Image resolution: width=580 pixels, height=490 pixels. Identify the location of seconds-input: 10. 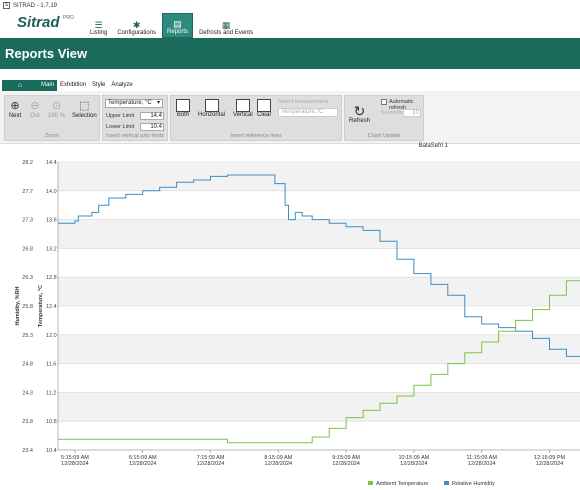
(412, 113).